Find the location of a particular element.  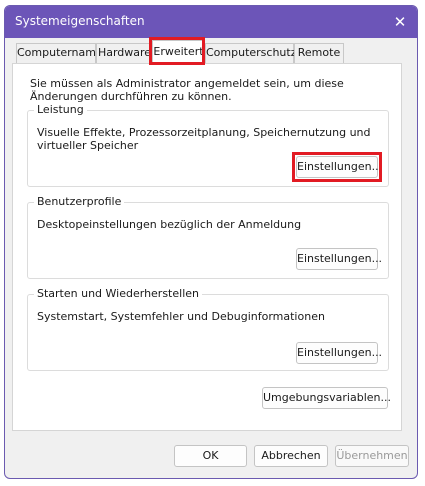

group-benutzerprofile-title: Benutzerprofile is located at coordinates (79, 201).